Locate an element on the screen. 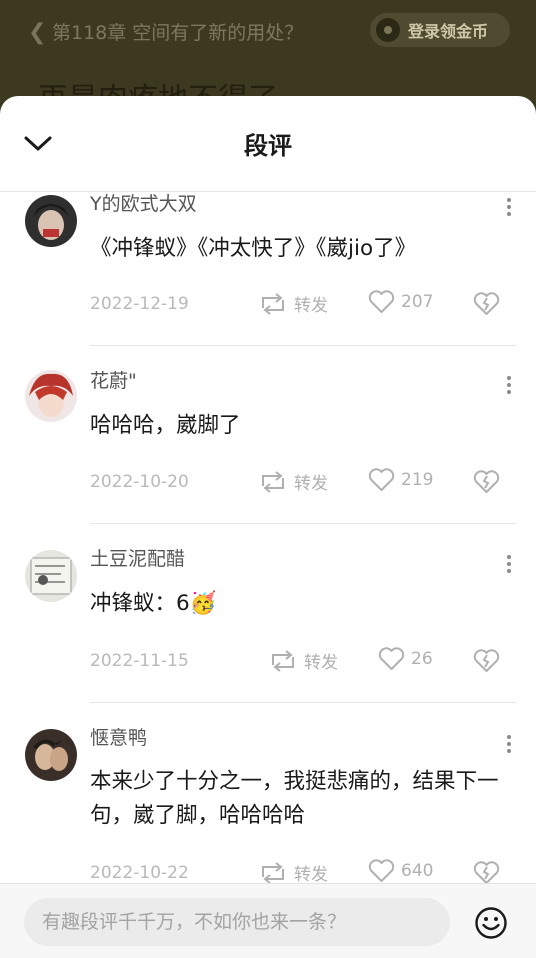 The width and height of the screenshot is (536, 958). comment-text-body: 冲锋蚁：6 is located at coordinates (140, 603).